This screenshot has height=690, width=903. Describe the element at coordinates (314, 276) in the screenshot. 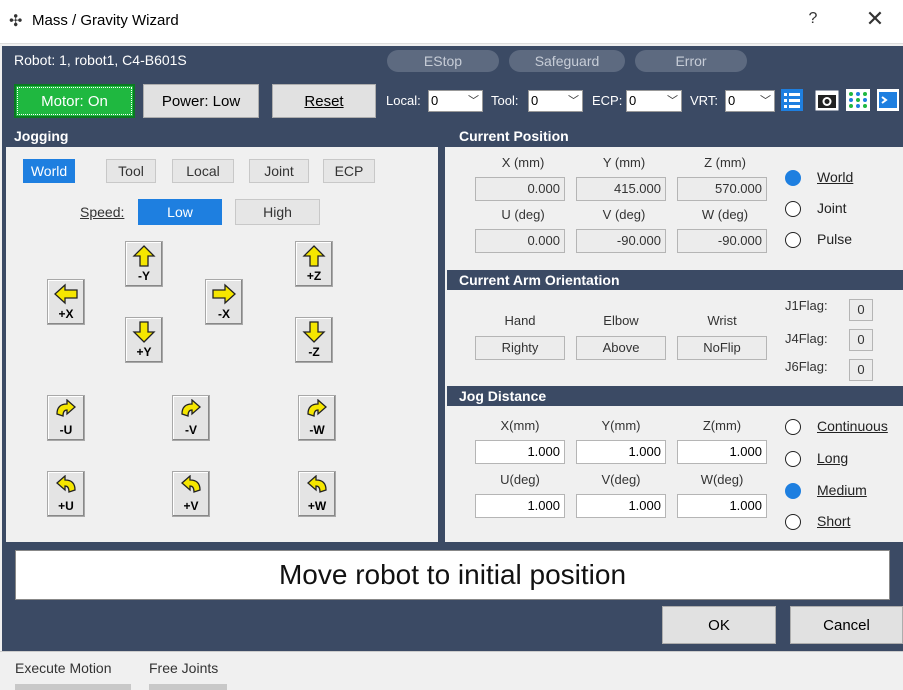

I see `jog-plus-z-label: +Z` at that location.